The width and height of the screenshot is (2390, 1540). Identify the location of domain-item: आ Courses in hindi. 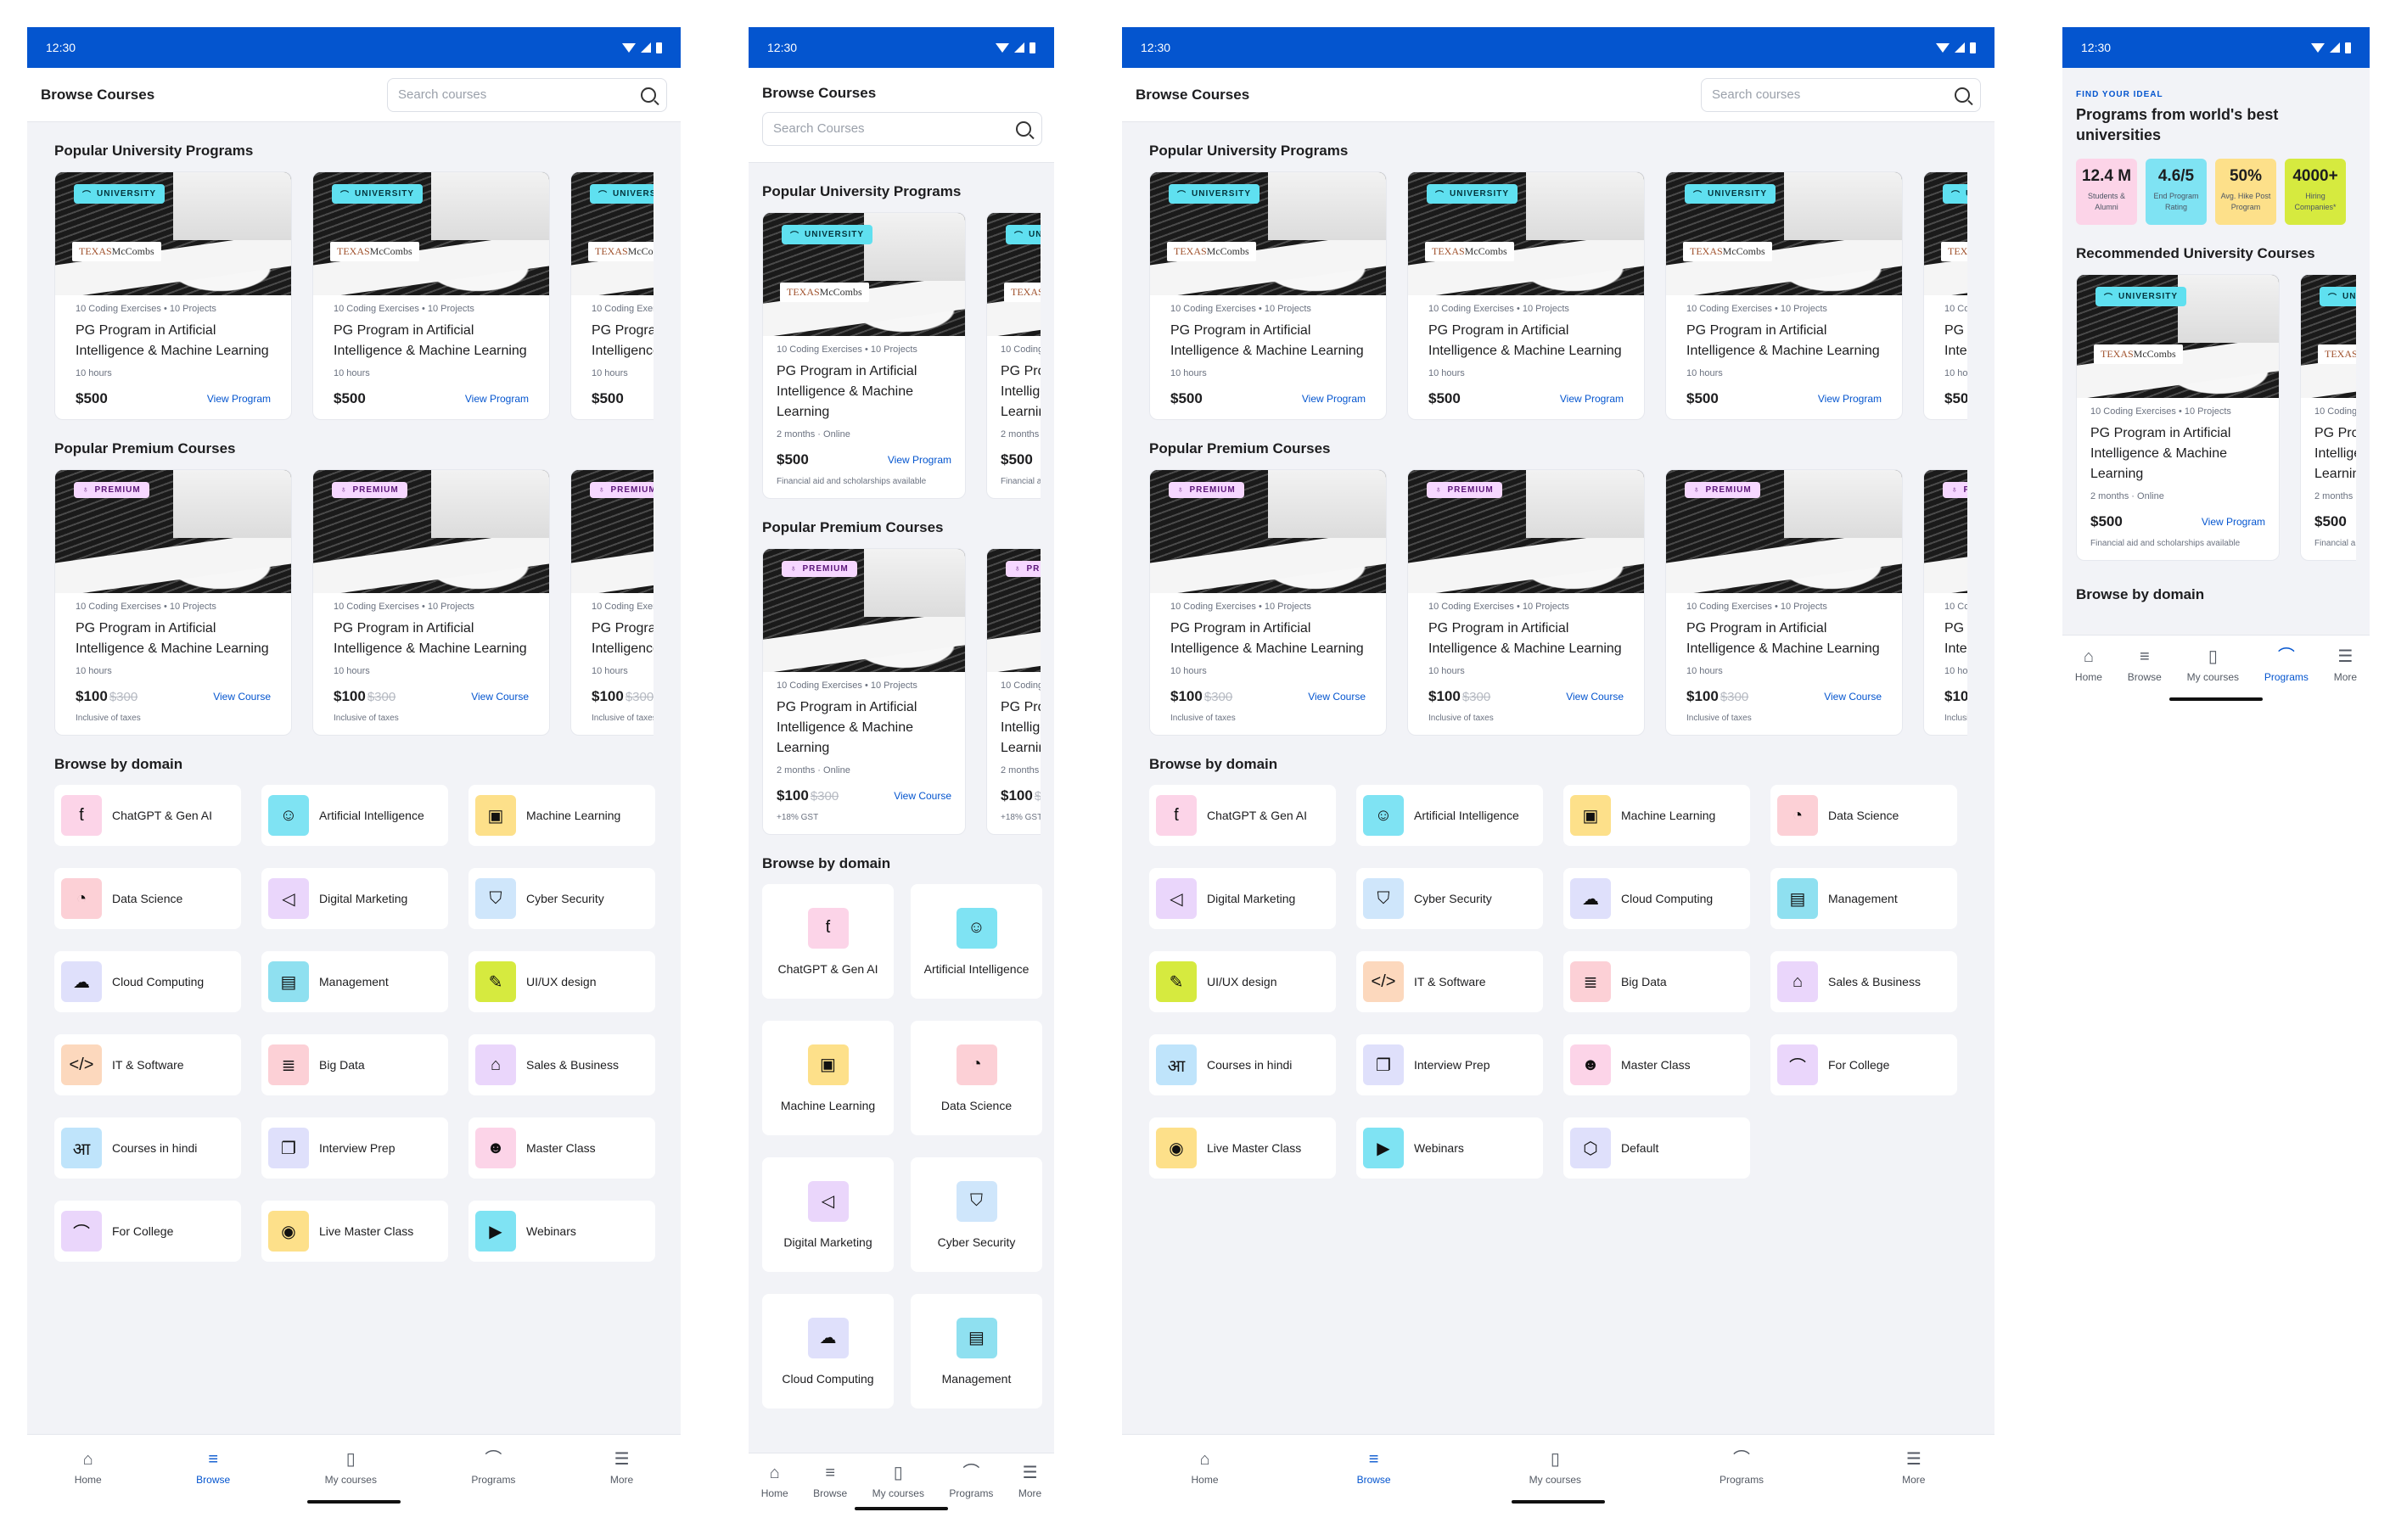
(1243, 1064).